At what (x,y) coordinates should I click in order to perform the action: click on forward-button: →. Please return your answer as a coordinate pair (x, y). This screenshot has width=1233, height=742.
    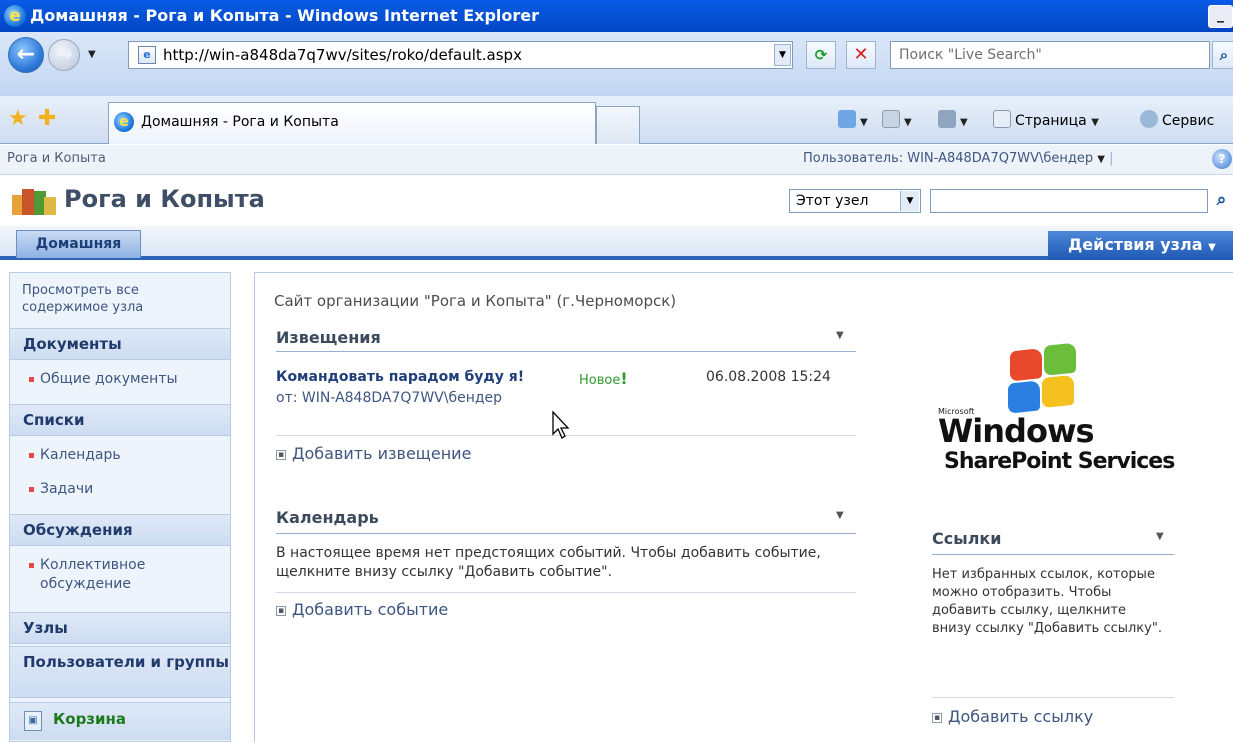
    Looking at the image, I should click on (64, 55).